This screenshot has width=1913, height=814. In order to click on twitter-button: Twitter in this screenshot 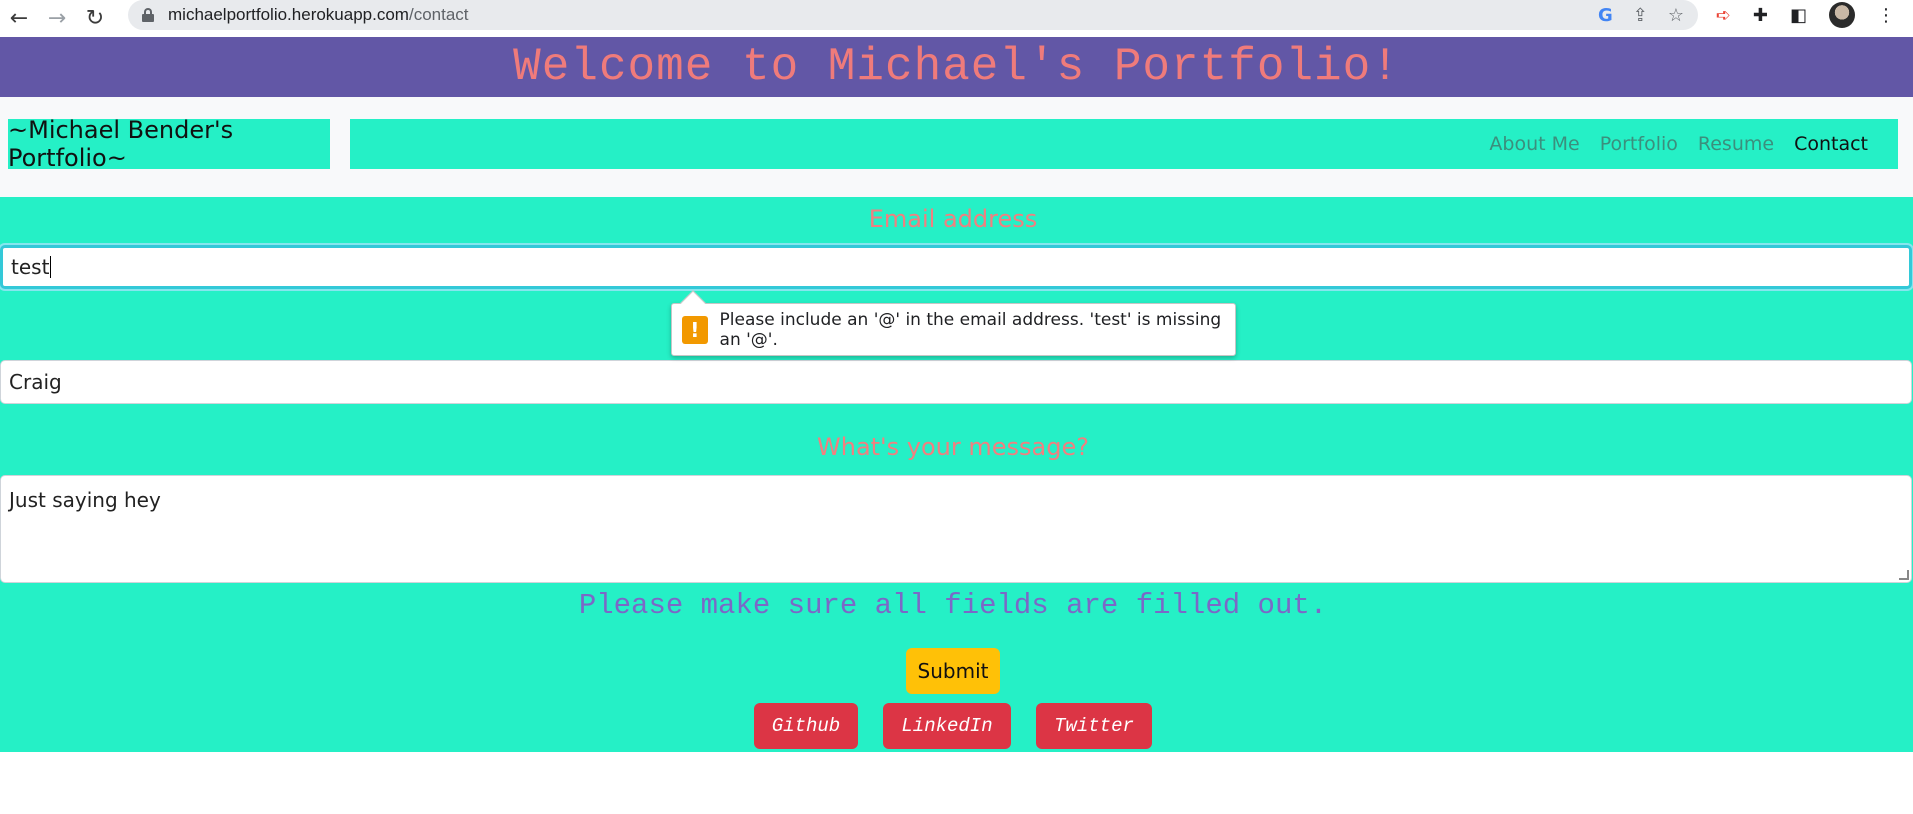, I will do `click(1094, 726)`.